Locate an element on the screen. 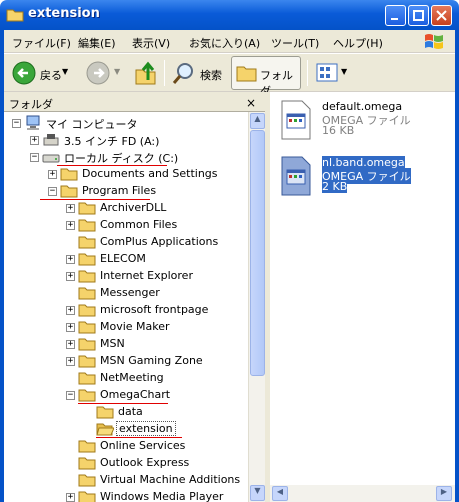  back-button: 戻る ▼ is located at coordinates (41, 73).